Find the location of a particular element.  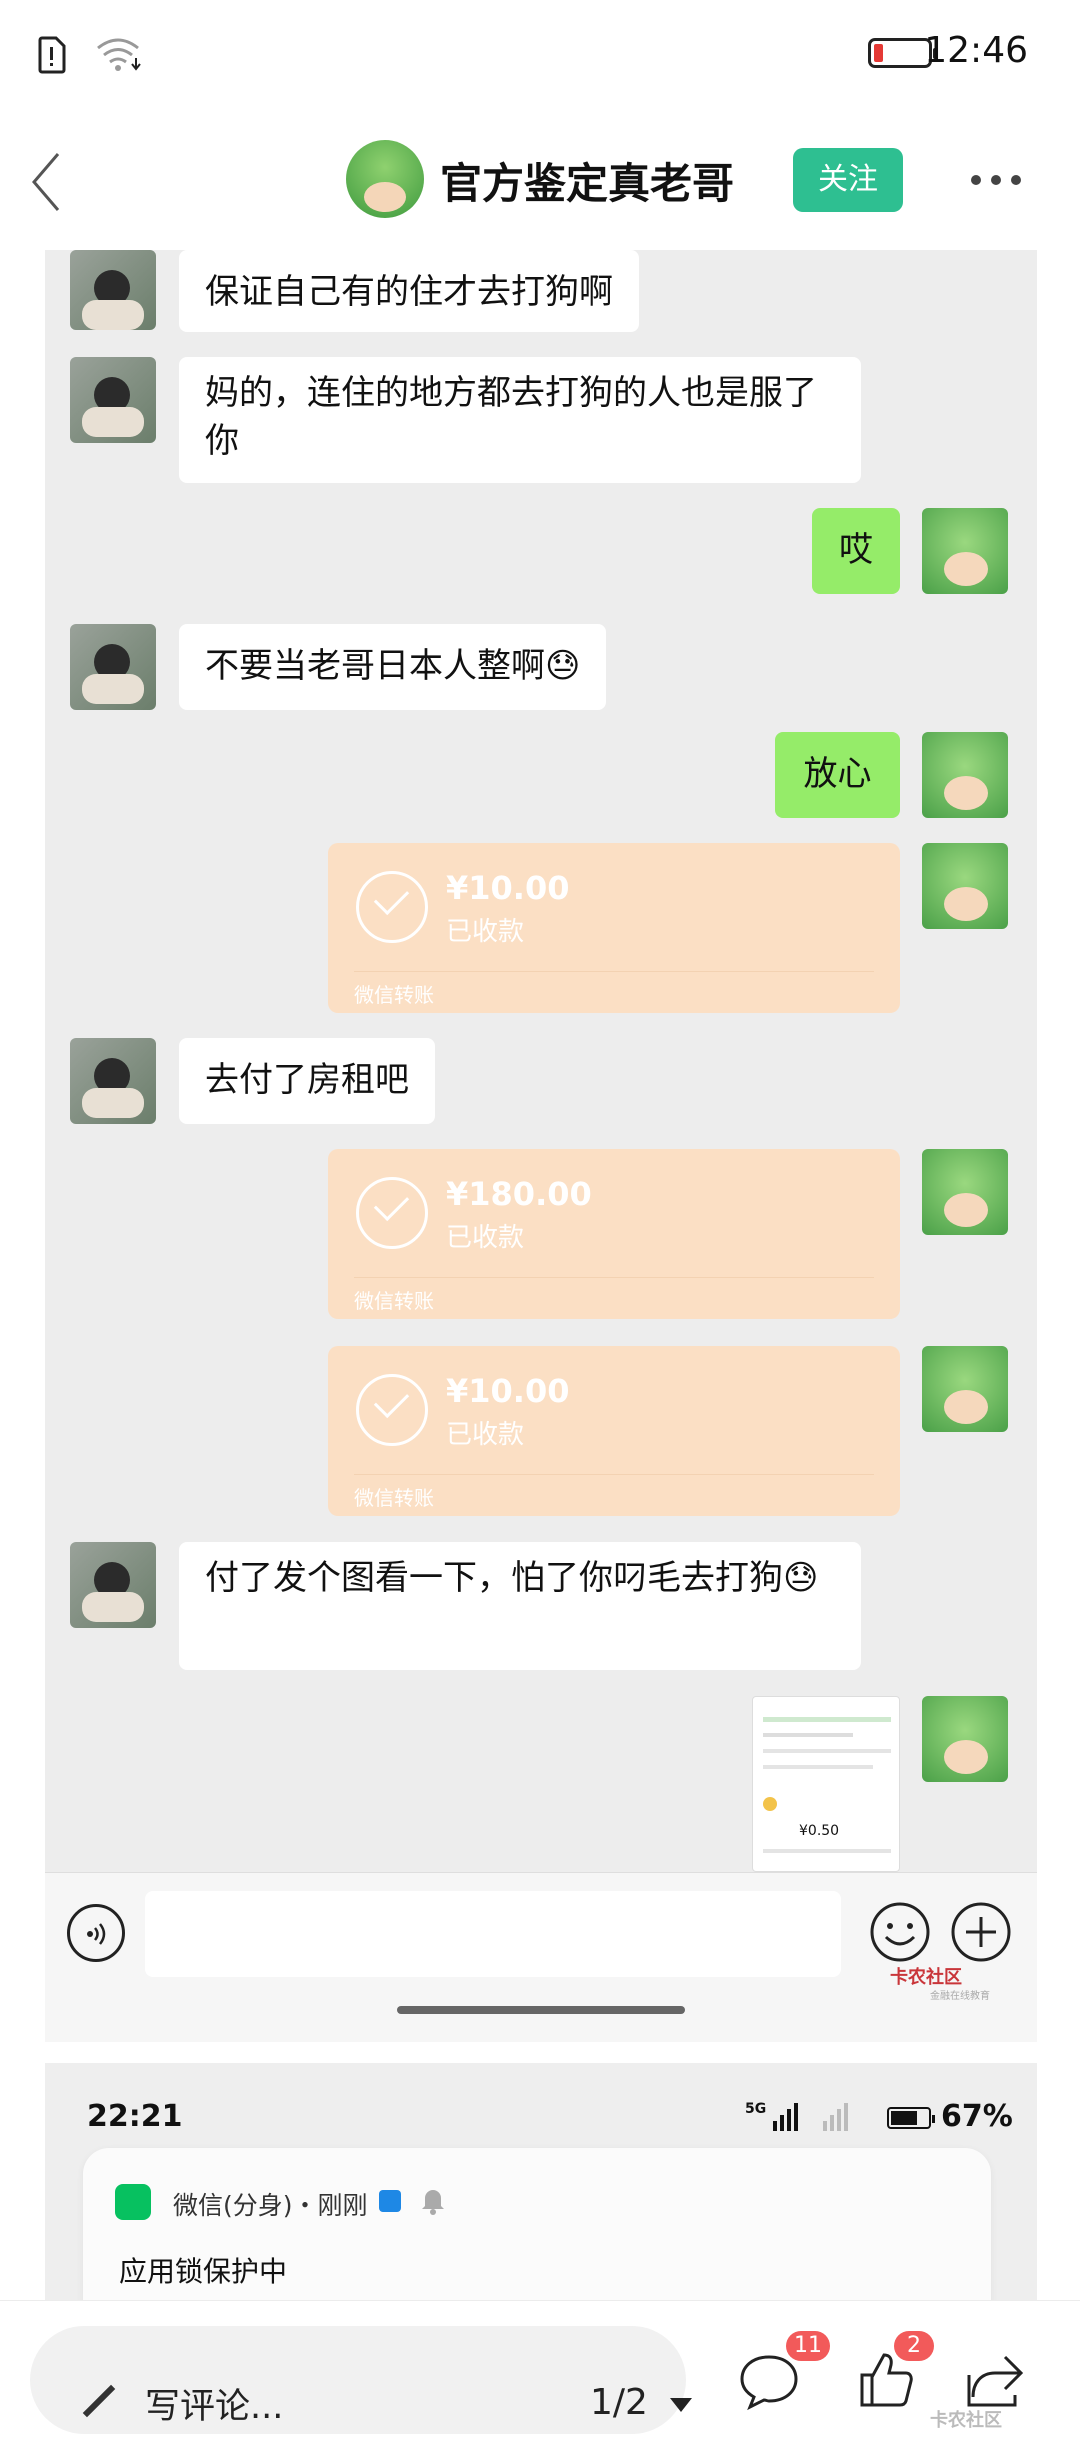

chat-input-bar: 卡农社区 金融在线教育 is located at coordinates (541, 1957).